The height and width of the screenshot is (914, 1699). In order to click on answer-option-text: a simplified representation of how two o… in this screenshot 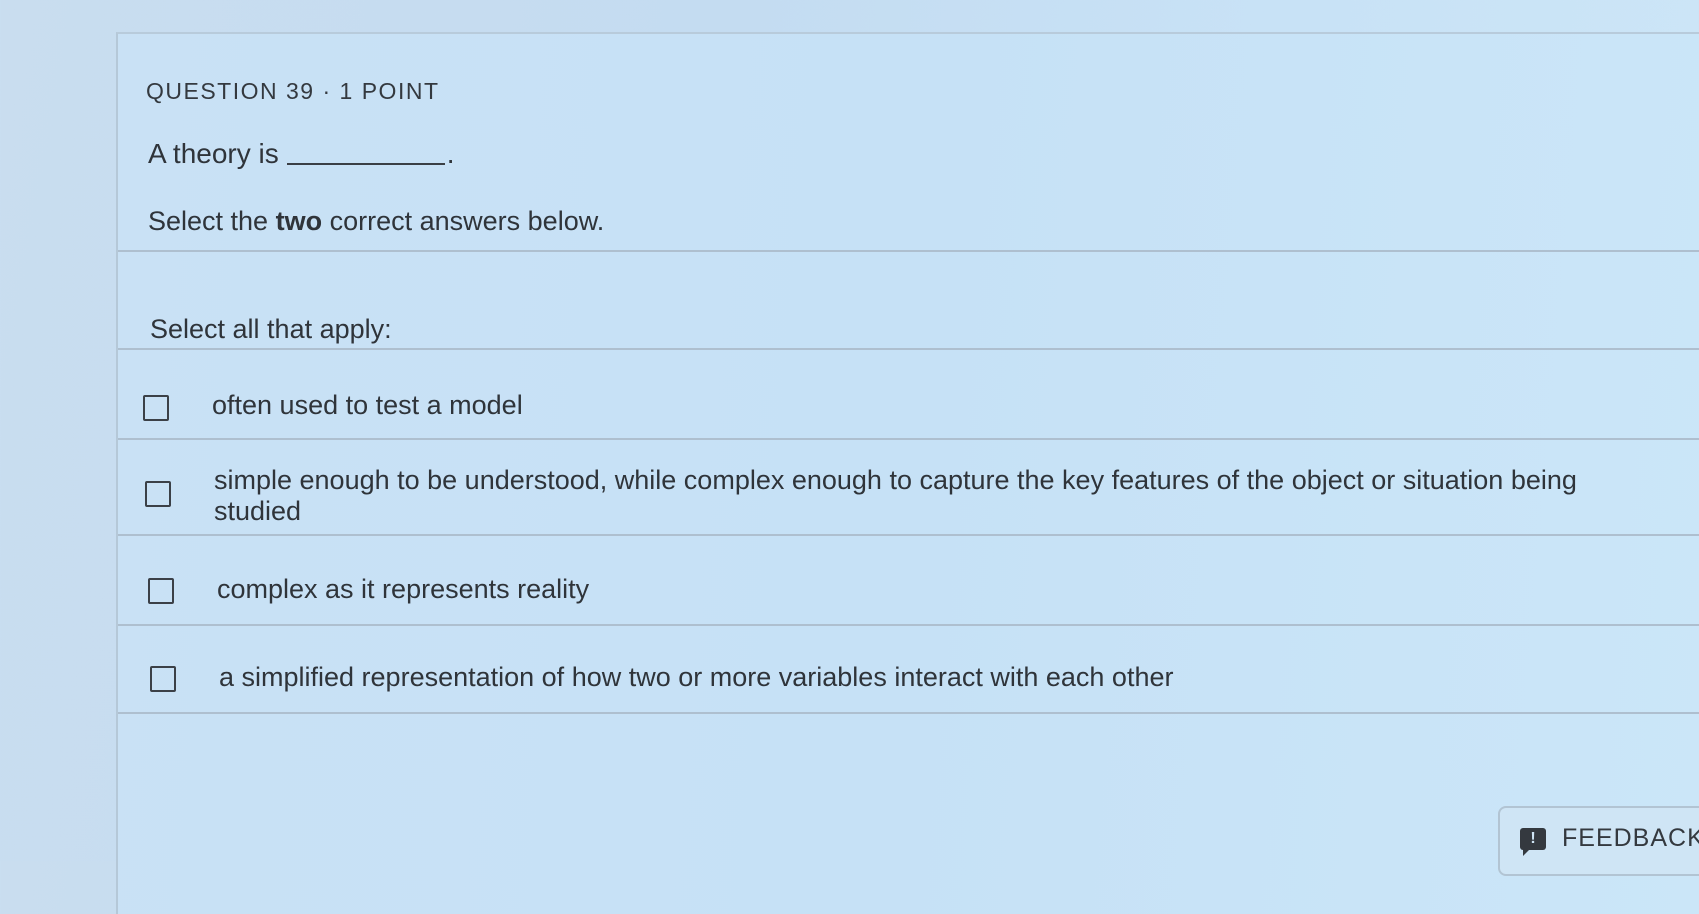, I will do `click(696, 677)`.